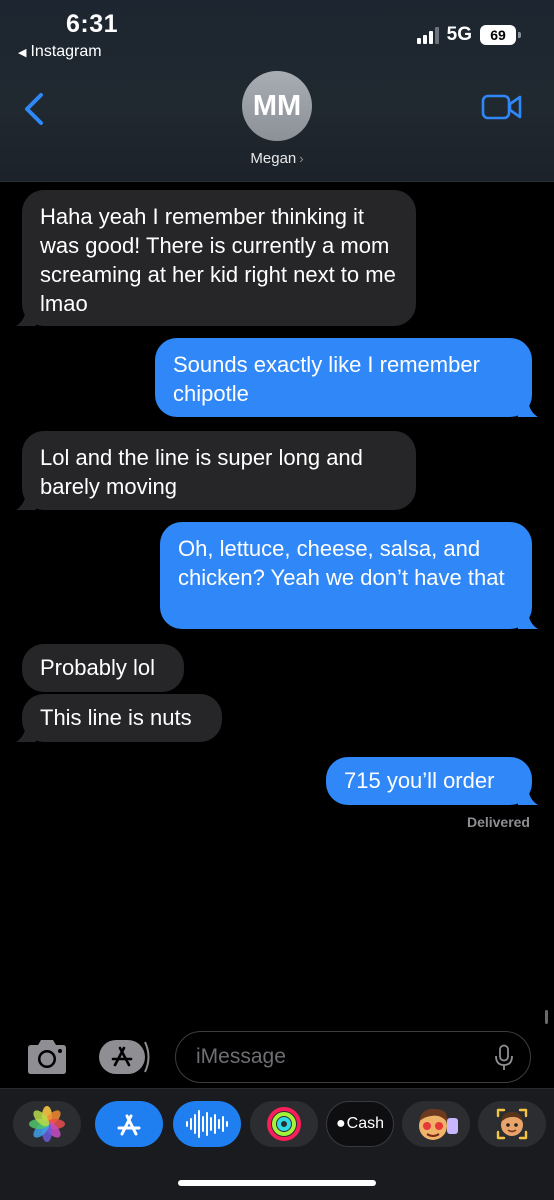 This screenshot has width=554, height=1200. I want to click on delivery-status: Delivered, so click(498, 822).